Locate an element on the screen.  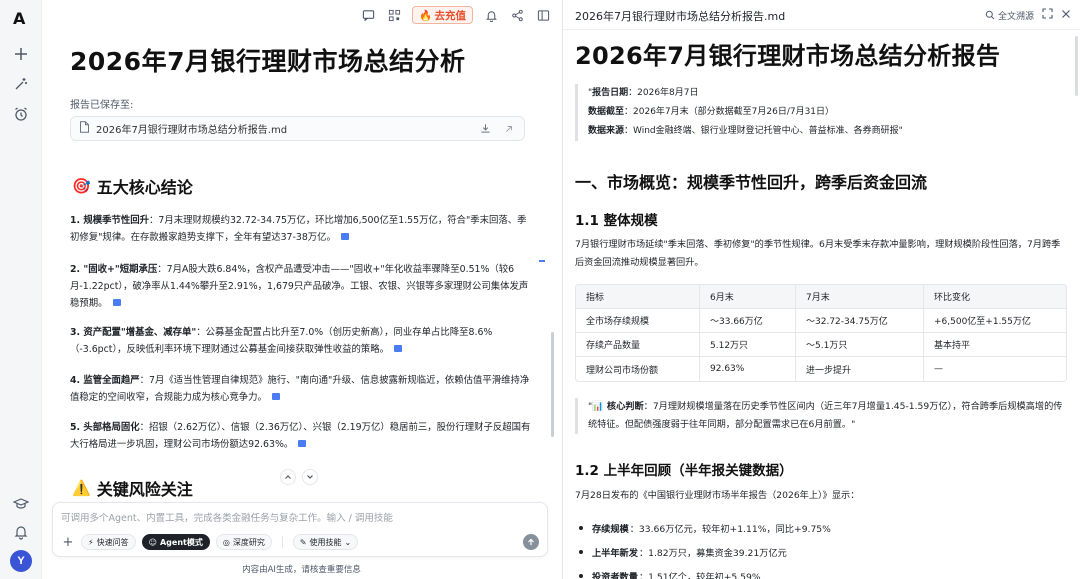
table-header: 7月末 is located at coordinates (860, 297).